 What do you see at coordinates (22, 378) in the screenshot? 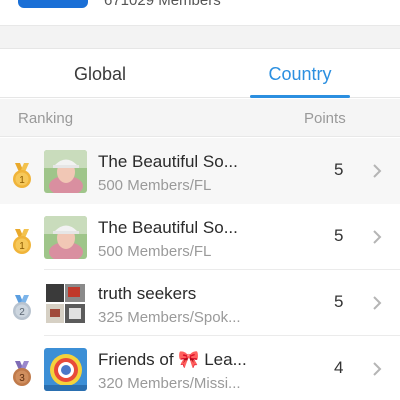
I see `svg-text: 3` at bounding box center [22, 378].